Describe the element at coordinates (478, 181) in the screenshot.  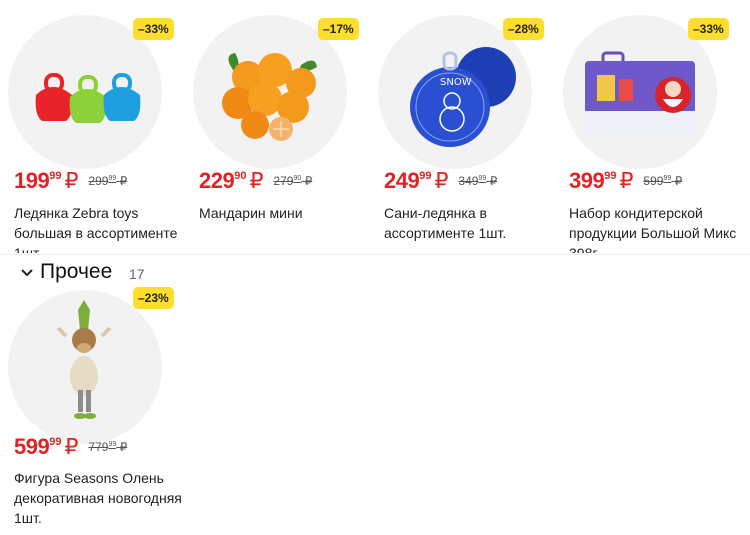
I see `old-price: 34999 ₽` at that location.